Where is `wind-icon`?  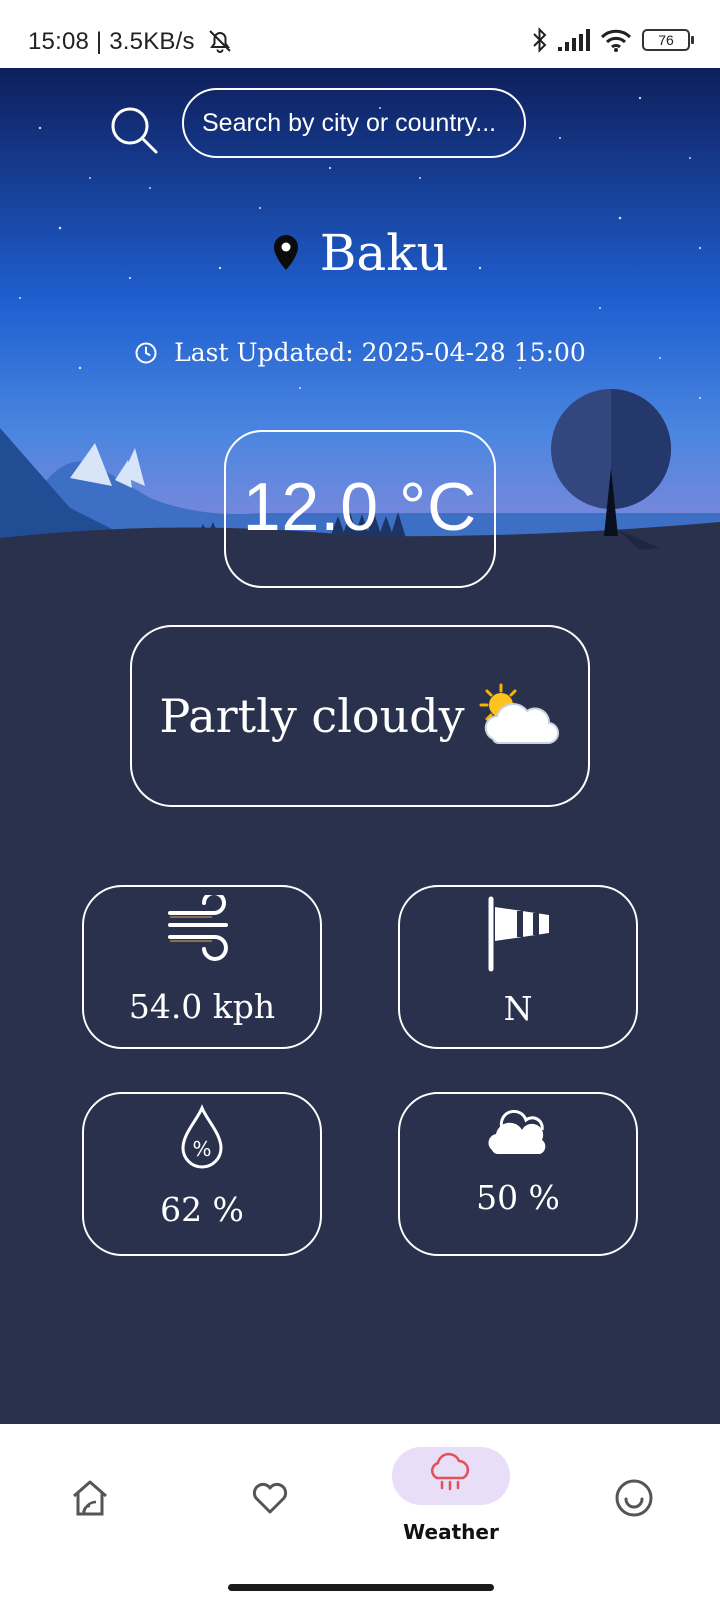
wind-icon is located at coordinates (198, 928).